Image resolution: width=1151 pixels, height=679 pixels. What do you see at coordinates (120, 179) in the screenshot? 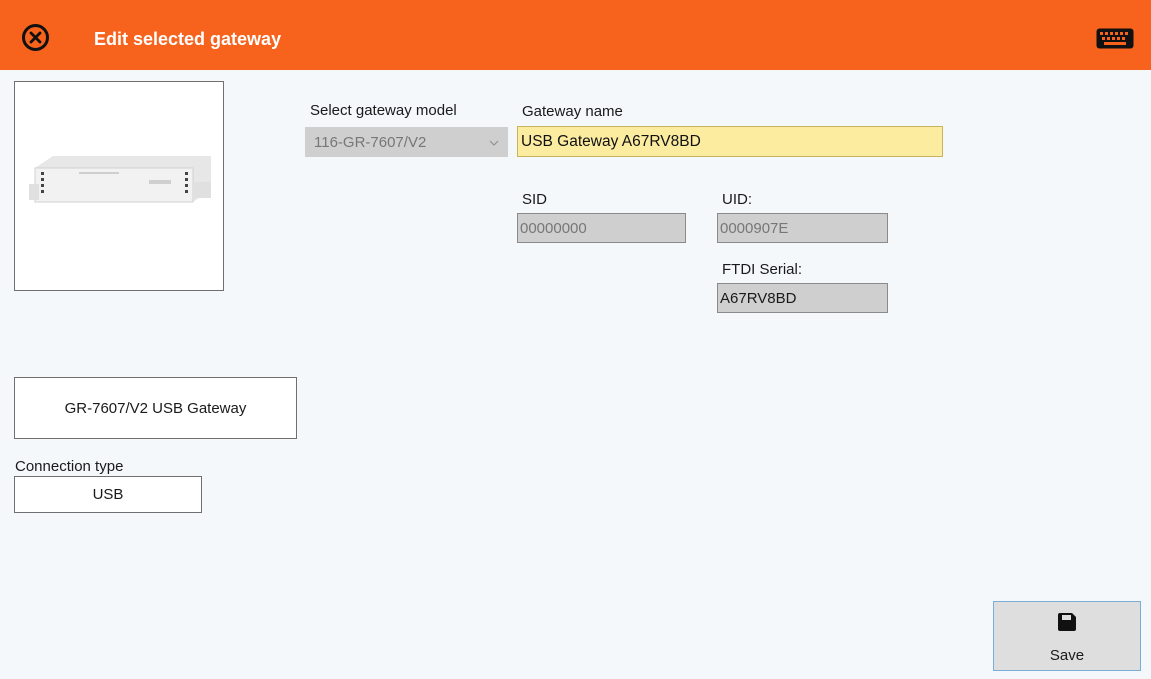
I see `gateway-device-image` at bounding box center [120, 179].